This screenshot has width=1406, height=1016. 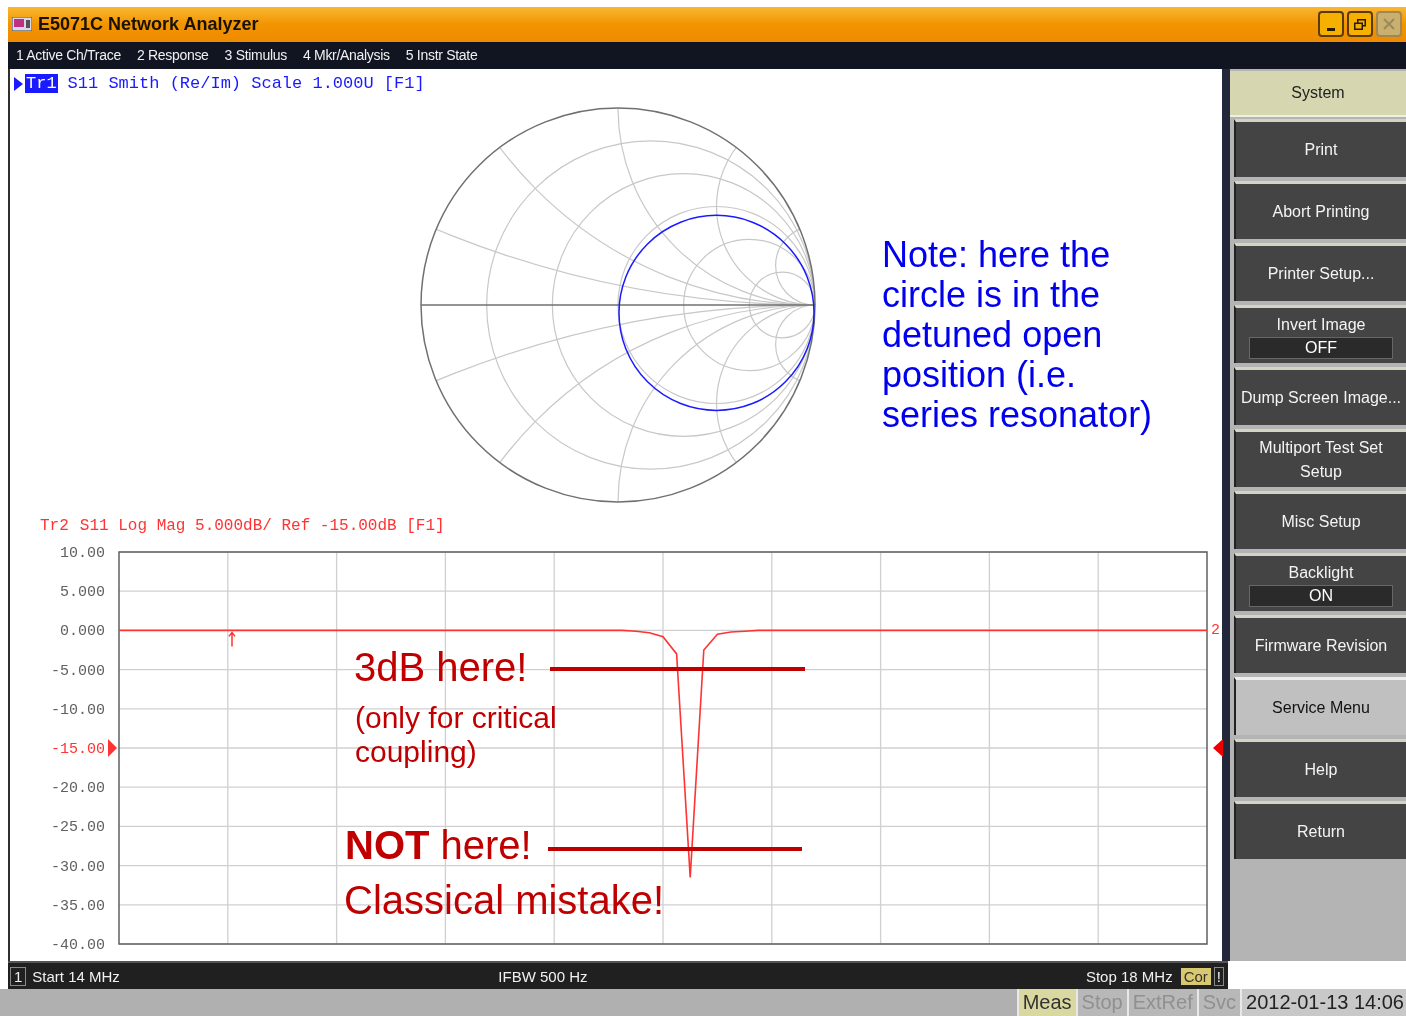 I want to click on softkey-button: Backlight ON, so click(x=1320, y=582).